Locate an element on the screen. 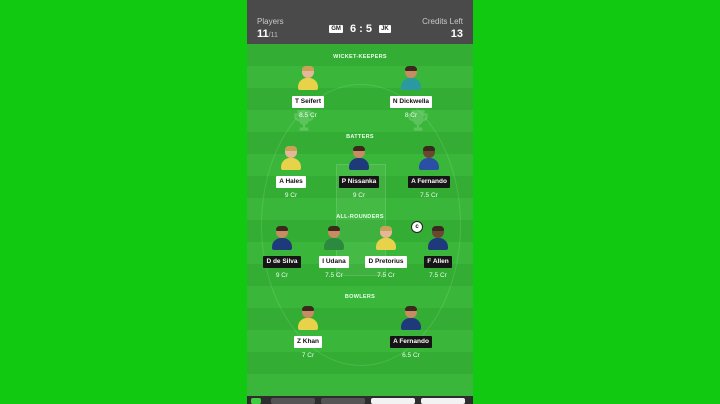  player-card: D Pretorius 7.5 Cr is located at coordinates (386, 252).